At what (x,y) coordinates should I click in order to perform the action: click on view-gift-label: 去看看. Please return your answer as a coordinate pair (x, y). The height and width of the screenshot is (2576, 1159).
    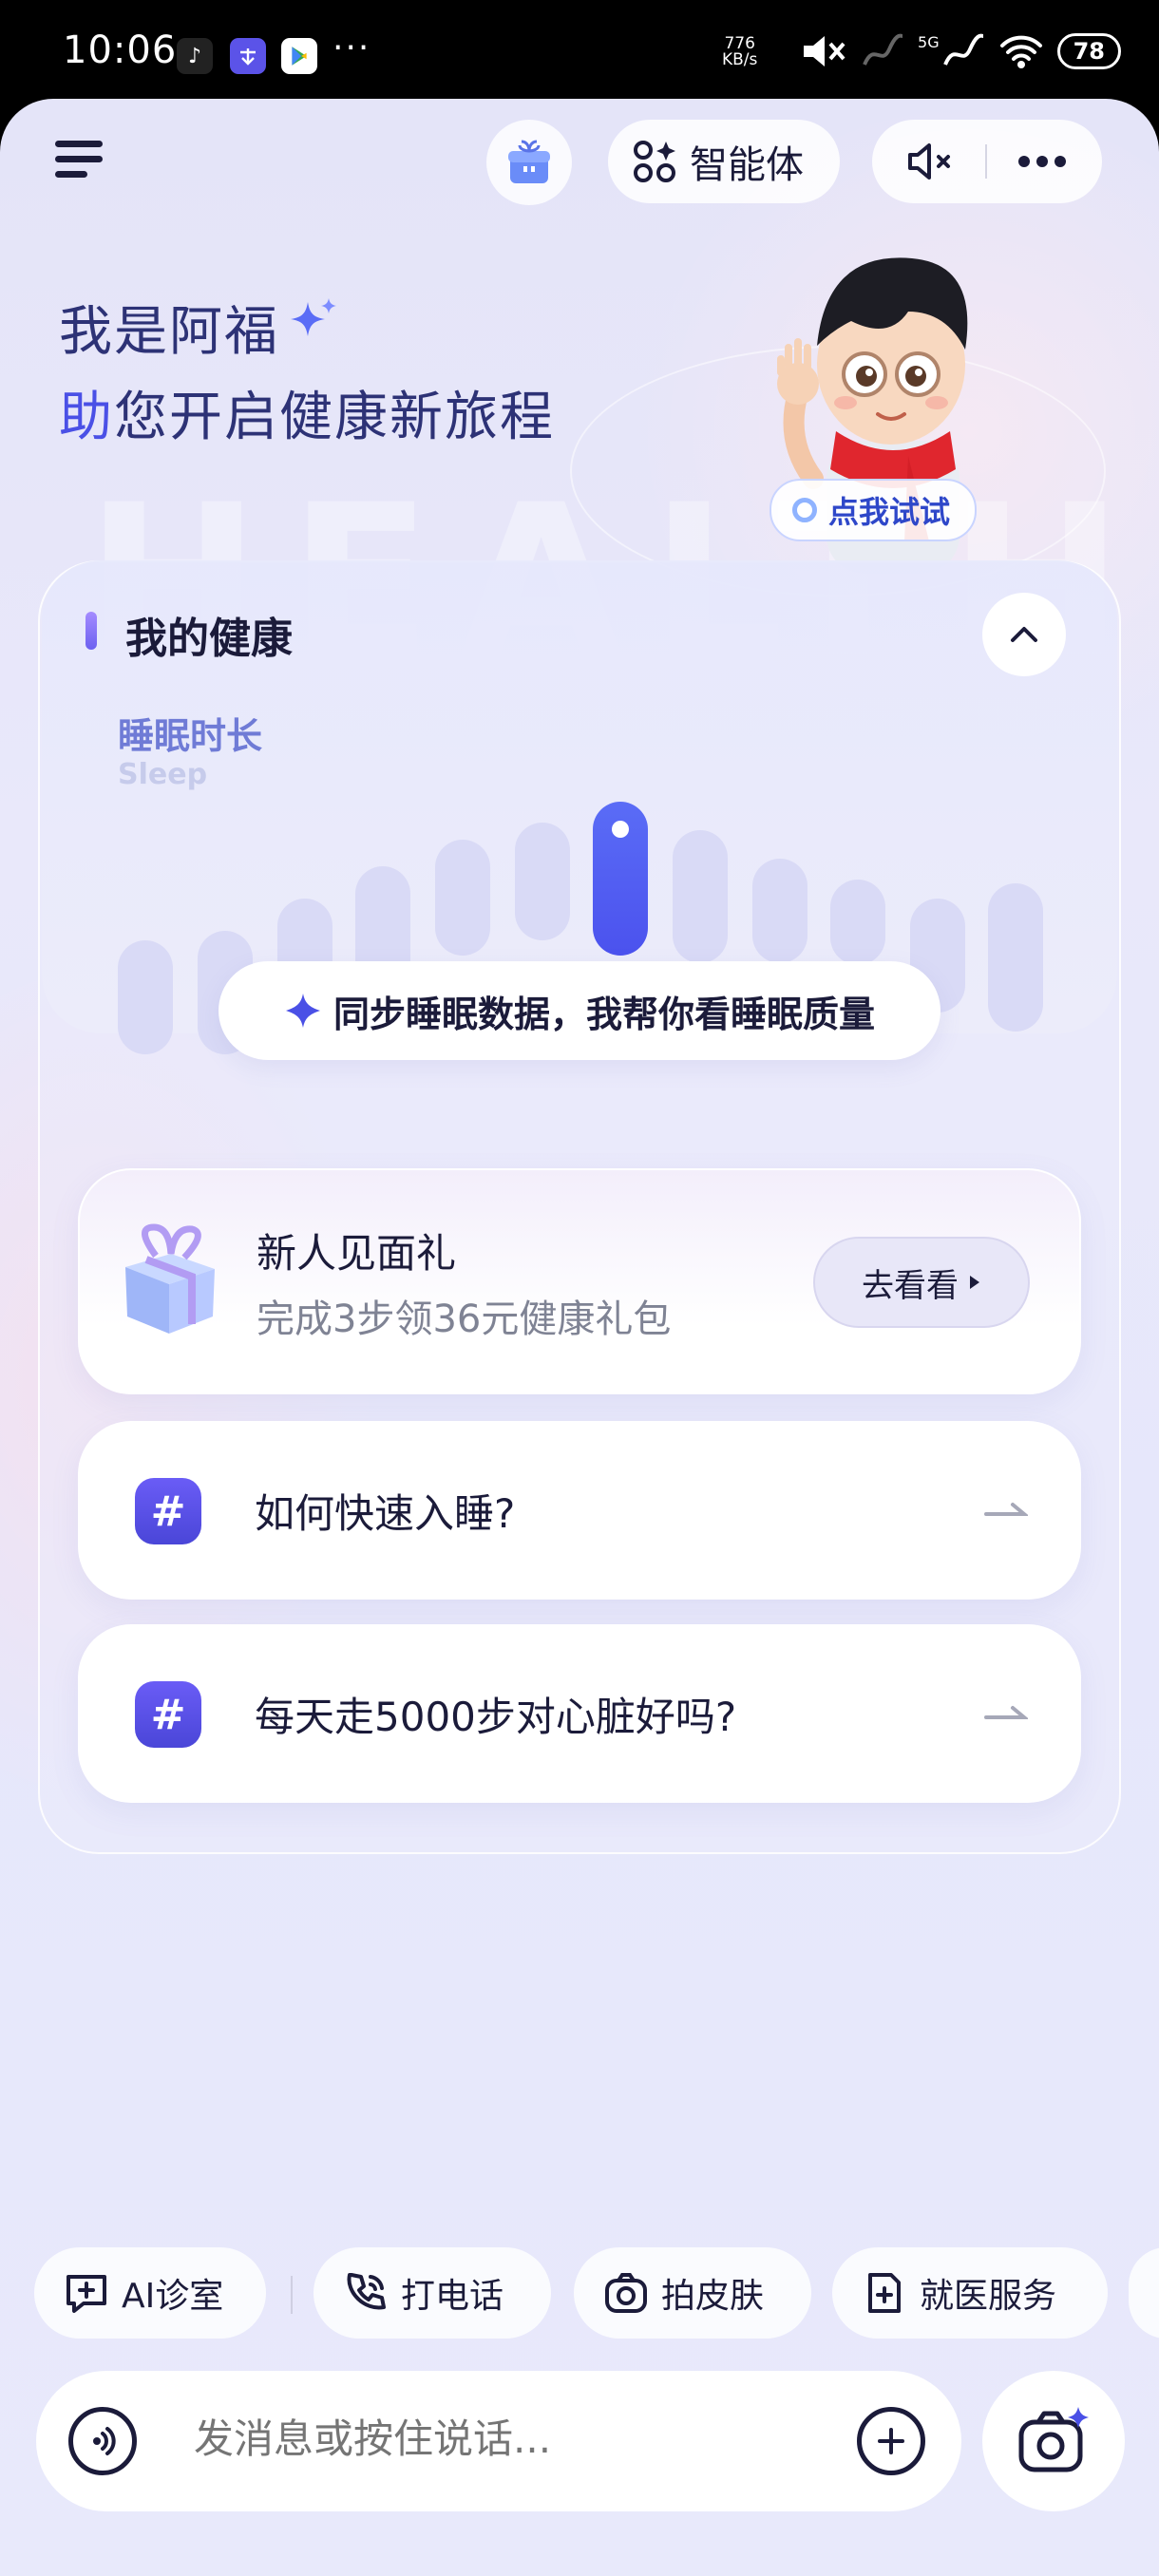
    Looking at the image, I should click on (910, 1285).